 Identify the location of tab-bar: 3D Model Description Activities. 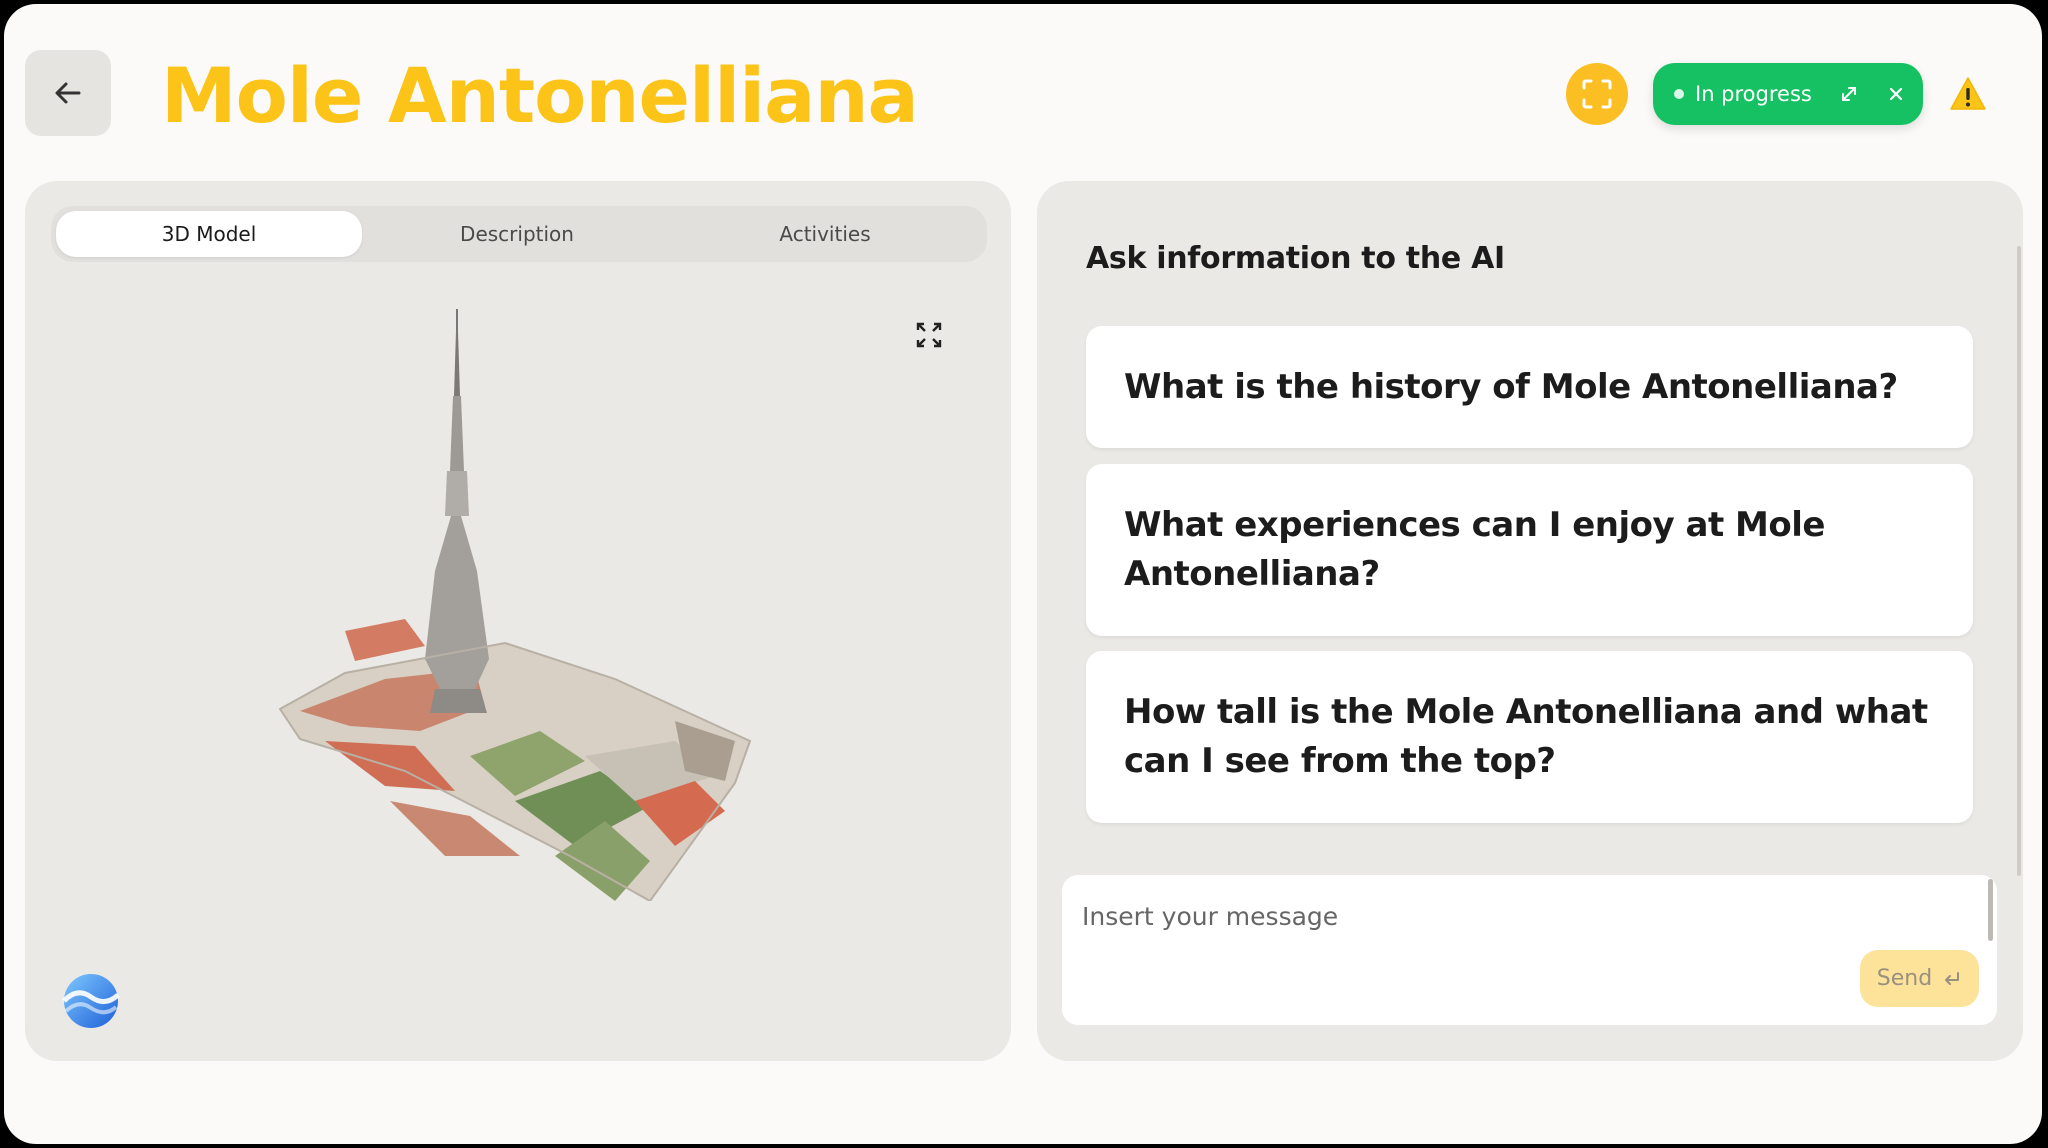
(519, 234).